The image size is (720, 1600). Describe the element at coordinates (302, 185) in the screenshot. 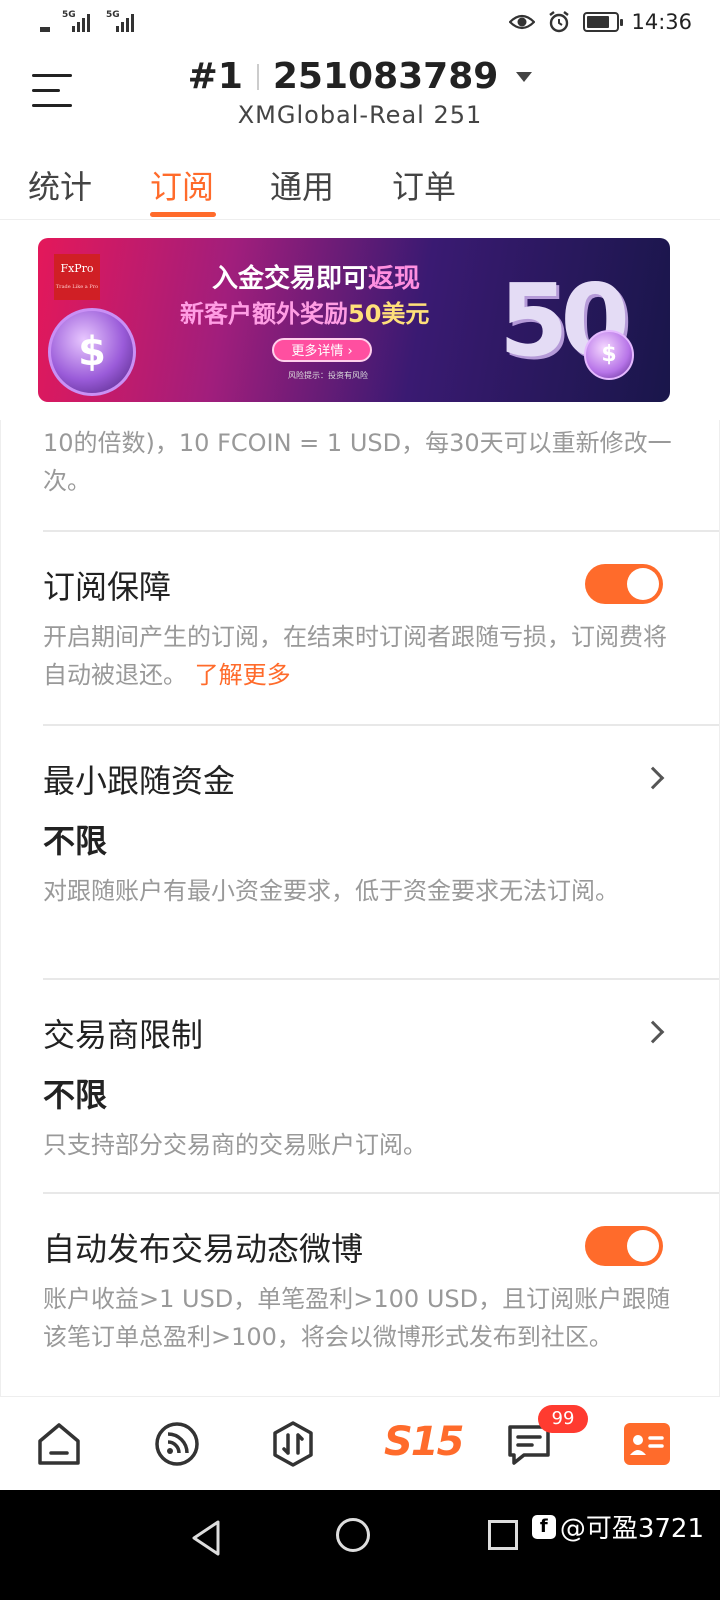

I see `tab-general: 通用` at that location.